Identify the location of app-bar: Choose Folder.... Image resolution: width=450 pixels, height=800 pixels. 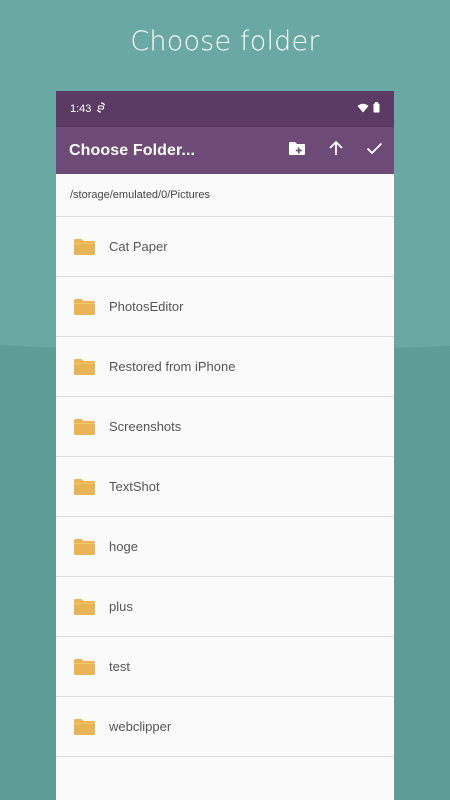
(225, 150).